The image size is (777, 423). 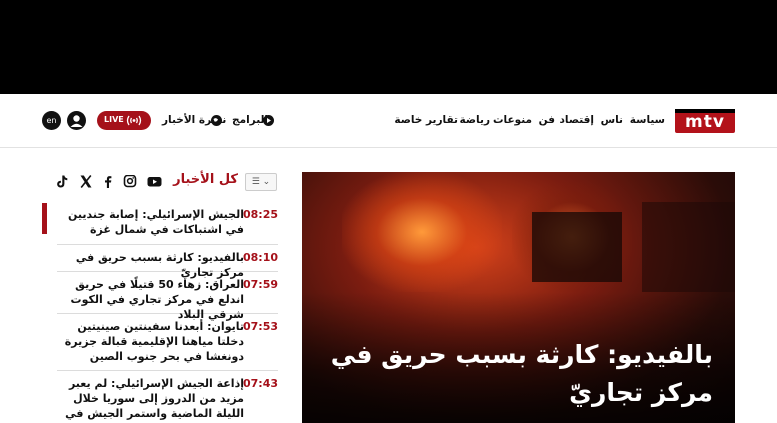 I want to click on broadcast-icon, so click(x=134, y=120).